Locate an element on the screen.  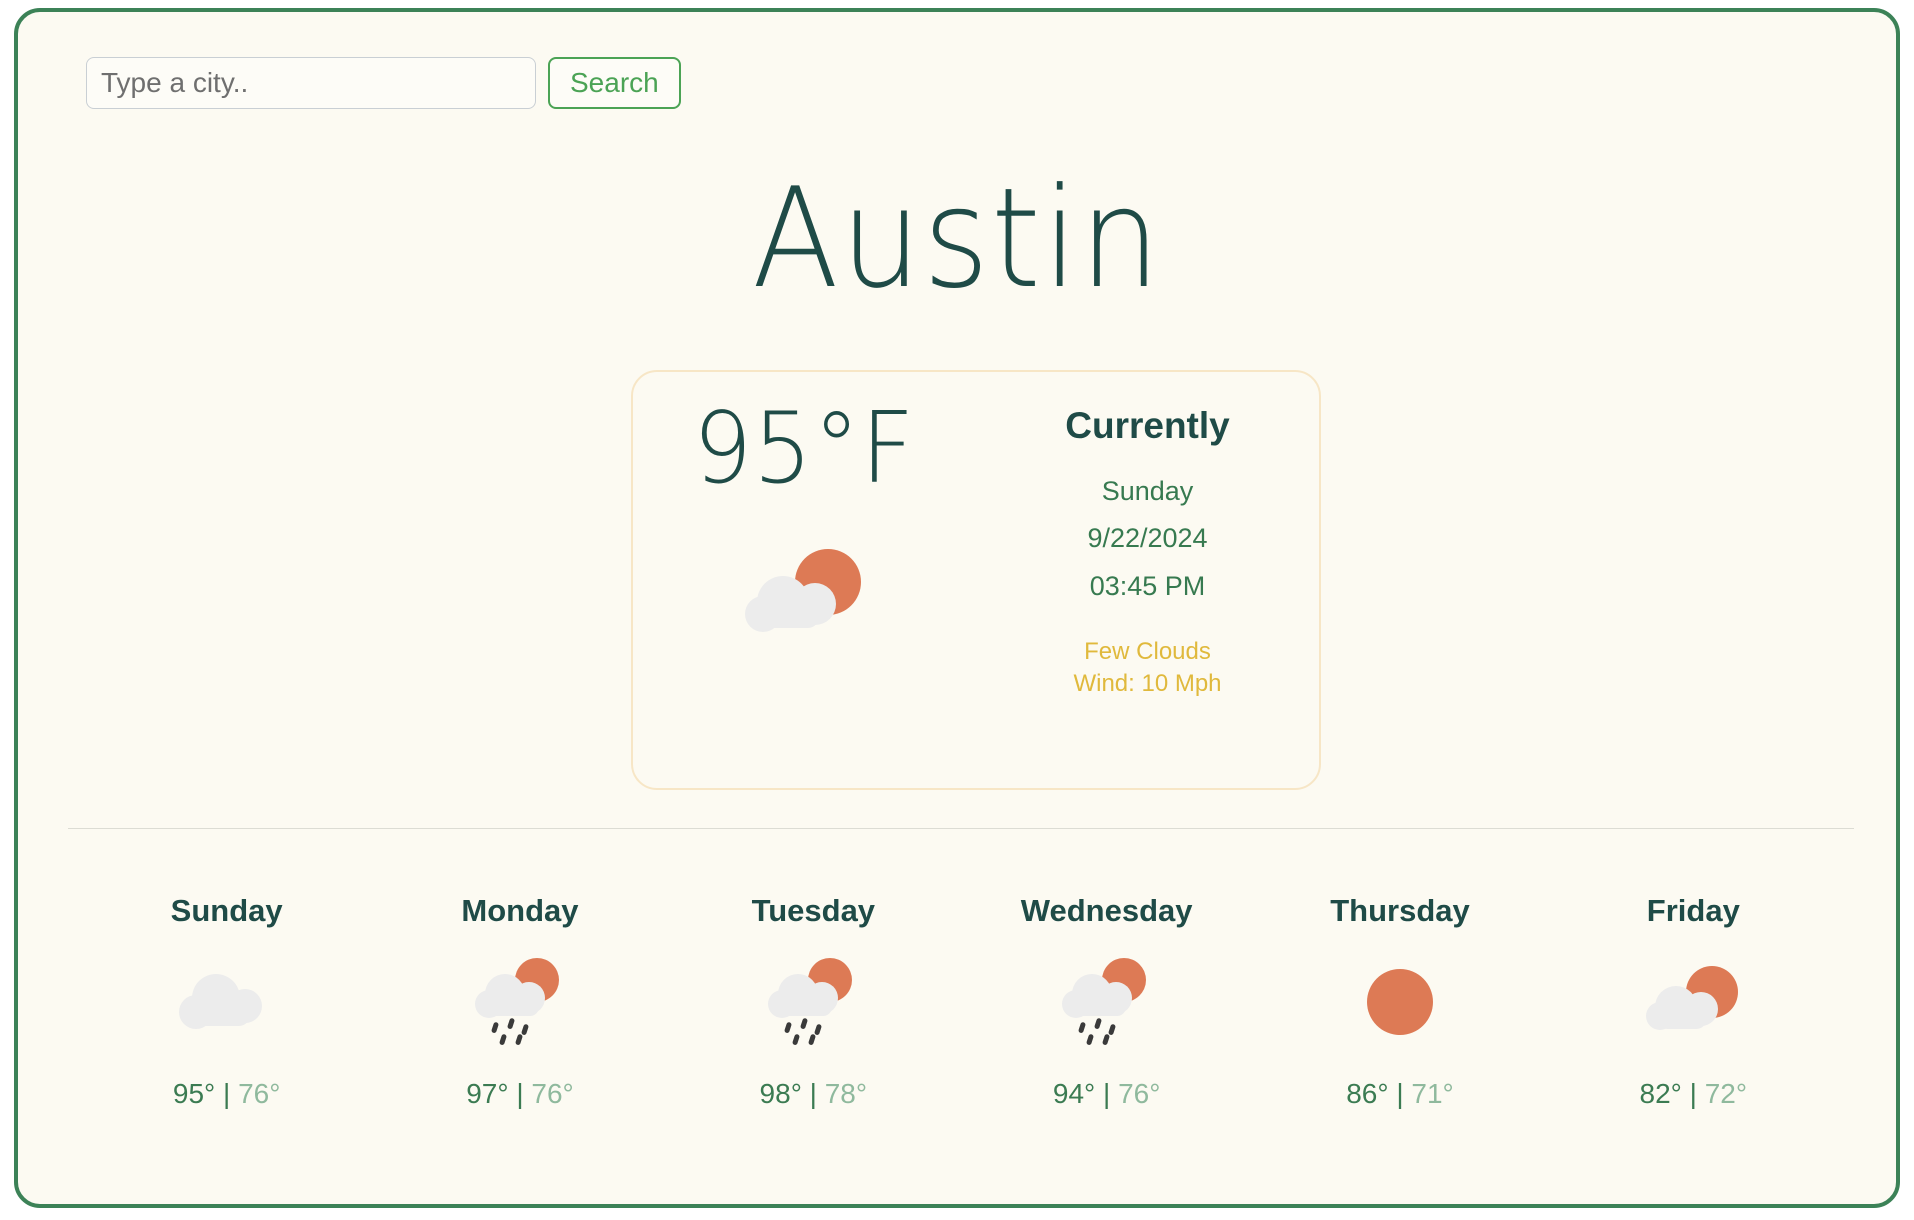
forecast-high: 82° is located at coordinates (1660, 1094).